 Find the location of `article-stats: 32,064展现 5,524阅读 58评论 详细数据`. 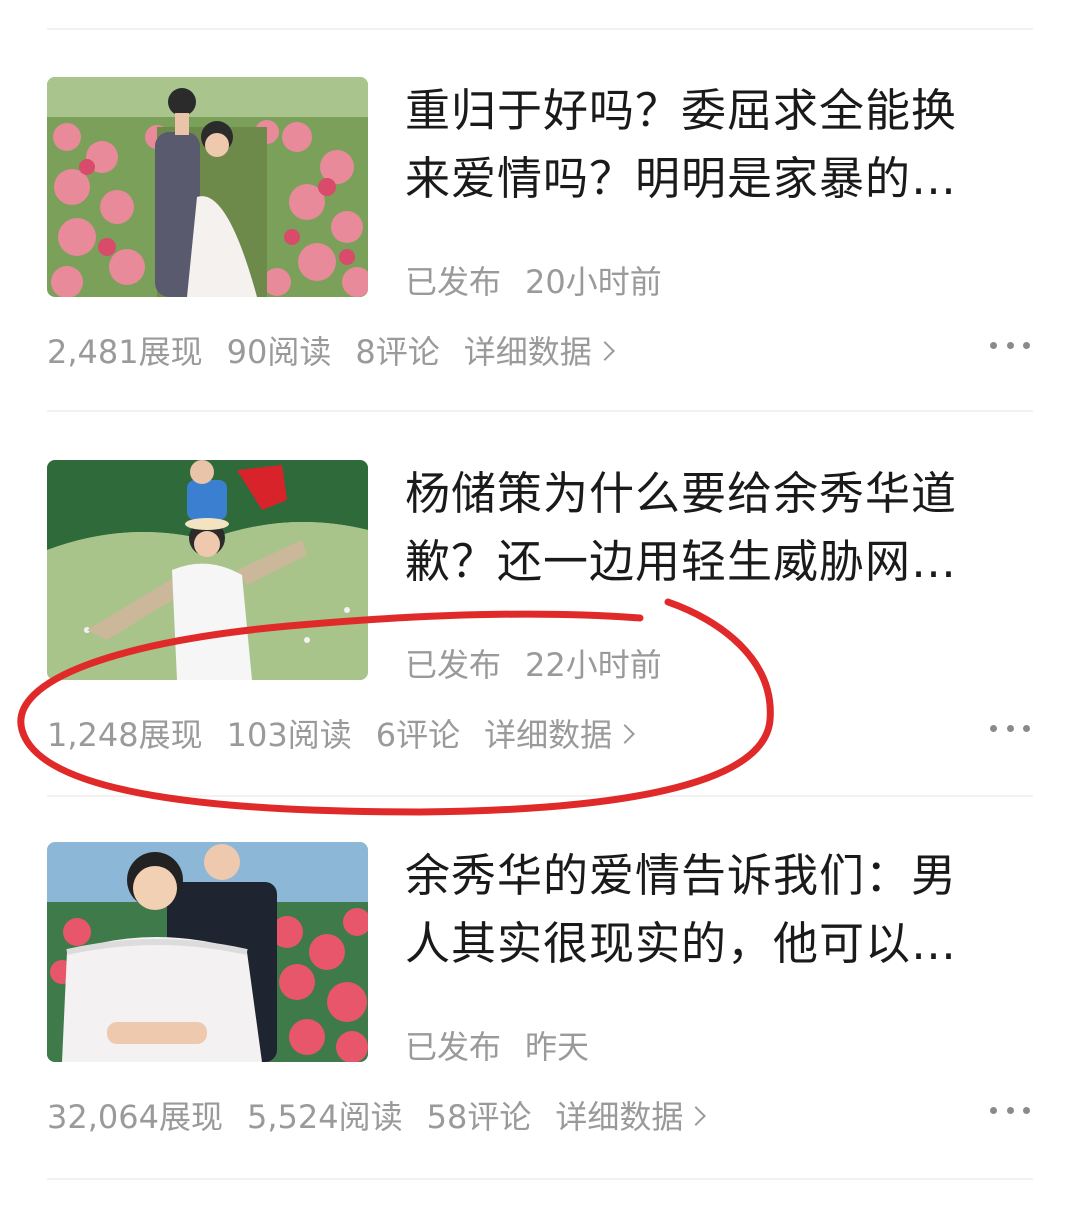

article-stats: 32,064展现 5,524阅读 58评论 详细数据 is located at coordinates (377, 1115).